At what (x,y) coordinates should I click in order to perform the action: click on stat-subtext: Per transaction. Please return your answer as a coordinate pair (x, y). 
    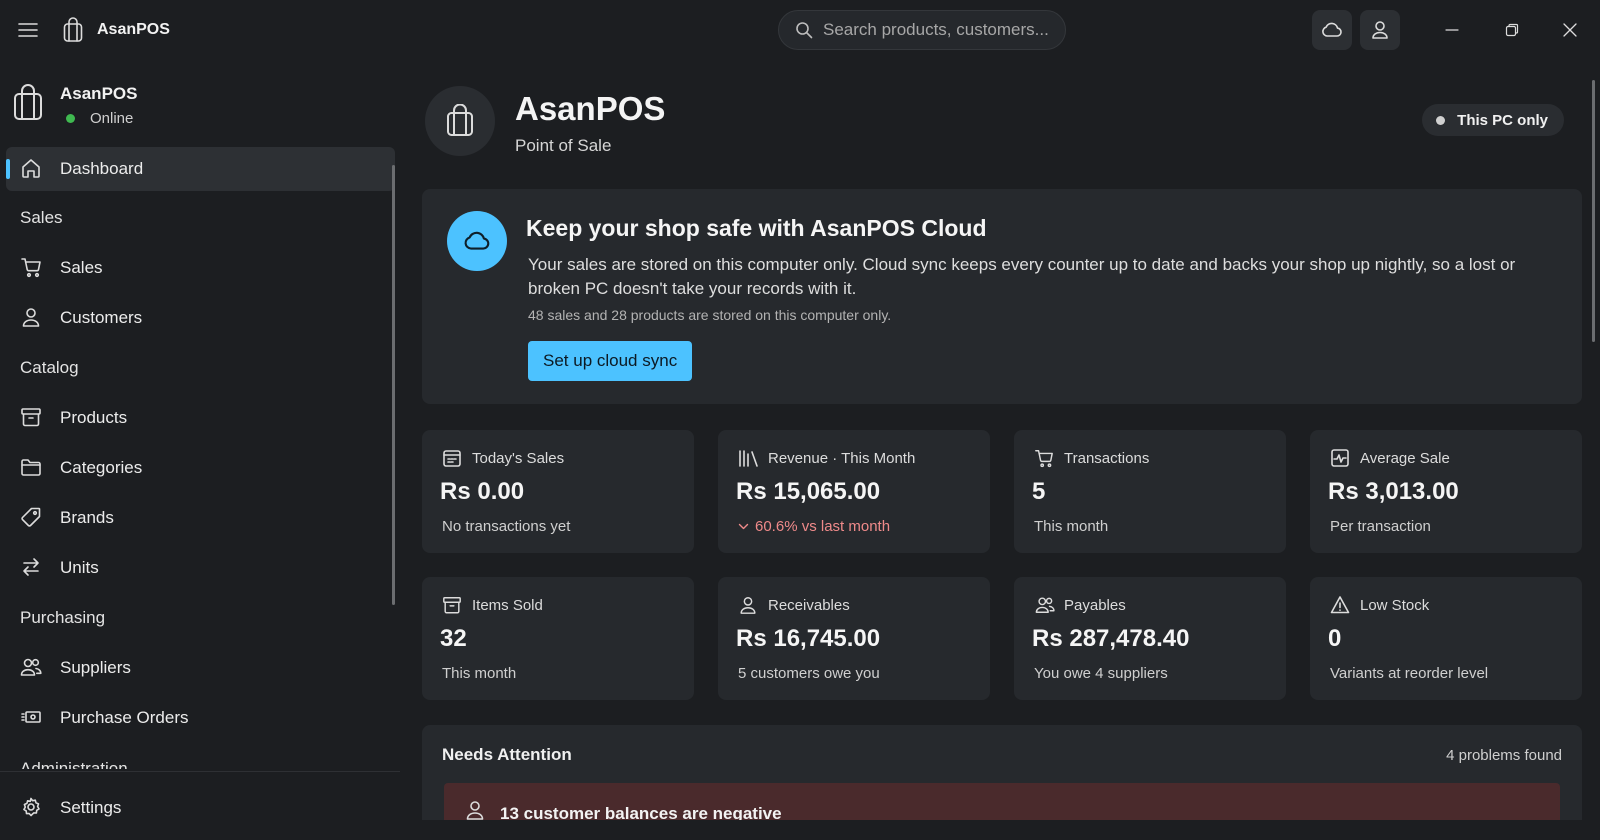
    Looking at the image, I should click on (1380, 526).